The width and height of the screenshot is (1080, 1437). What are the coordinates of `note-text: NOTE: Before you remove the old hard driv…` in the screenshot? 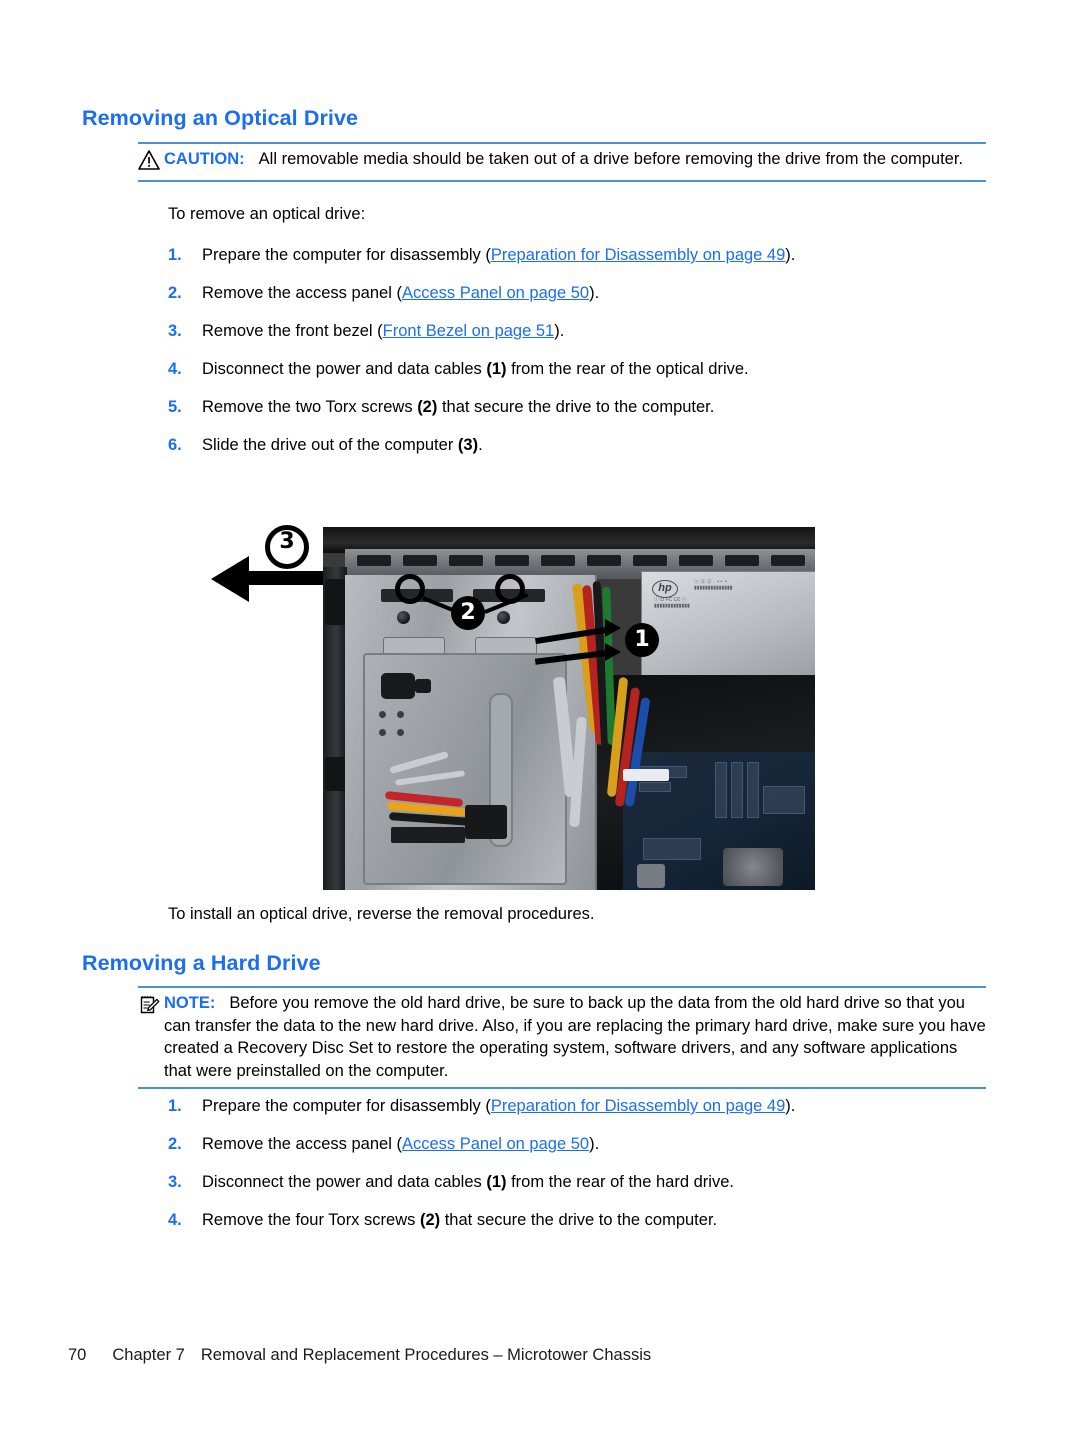 It's located at (575, 1037).